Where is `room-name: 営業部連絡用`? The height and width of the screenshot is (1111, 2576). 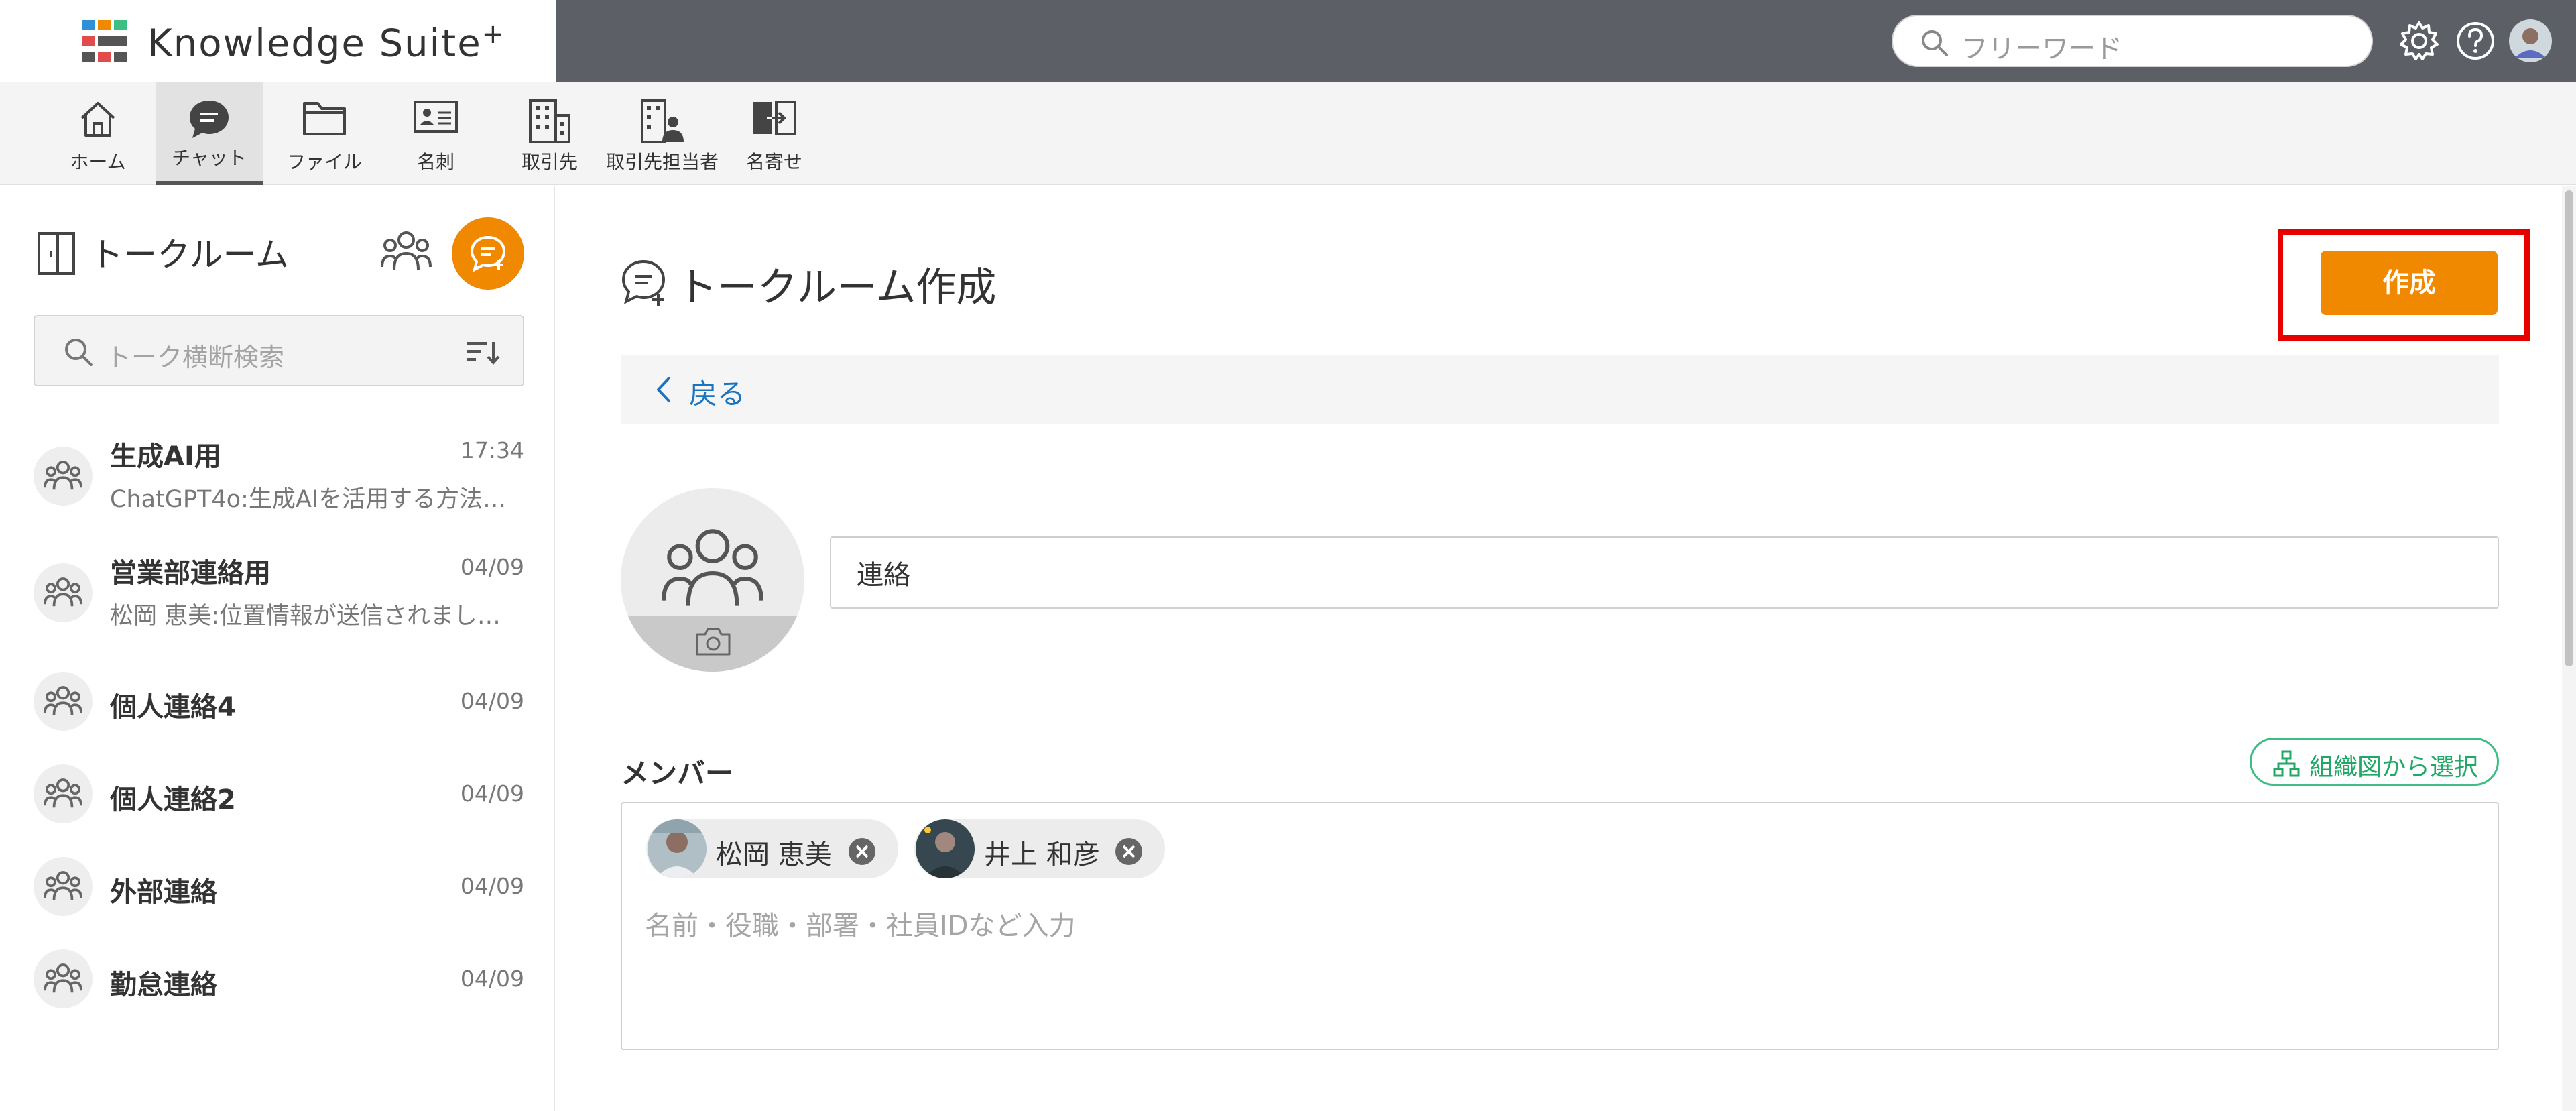
room-name: 営業部連絡用 is located at coordinates (191, 573).